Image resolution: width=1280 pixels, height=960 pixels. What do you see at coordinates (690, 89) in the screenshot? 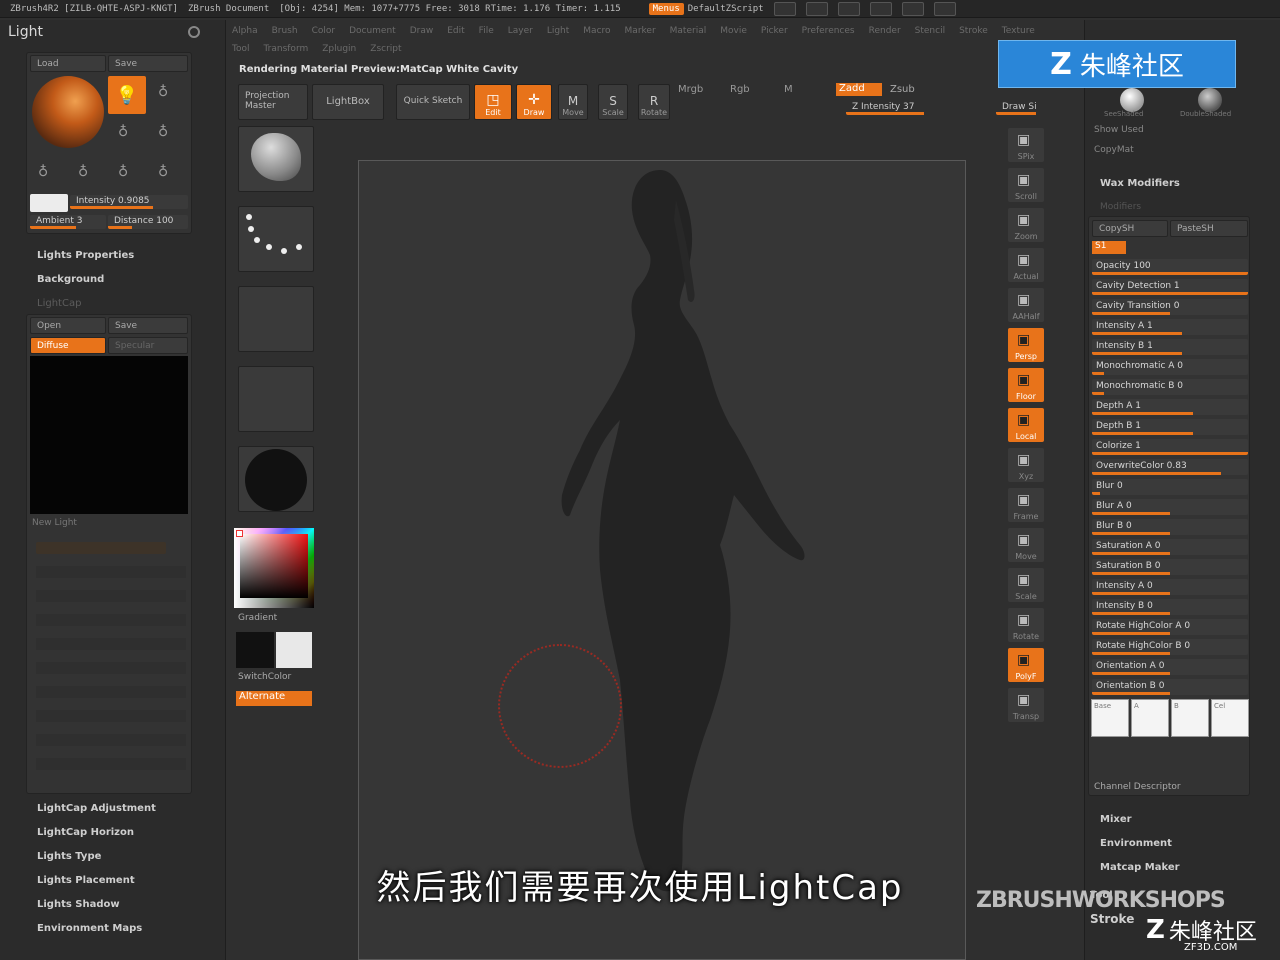
I see `mrgb-button: Mrgb` at bounding box center [690, 89].